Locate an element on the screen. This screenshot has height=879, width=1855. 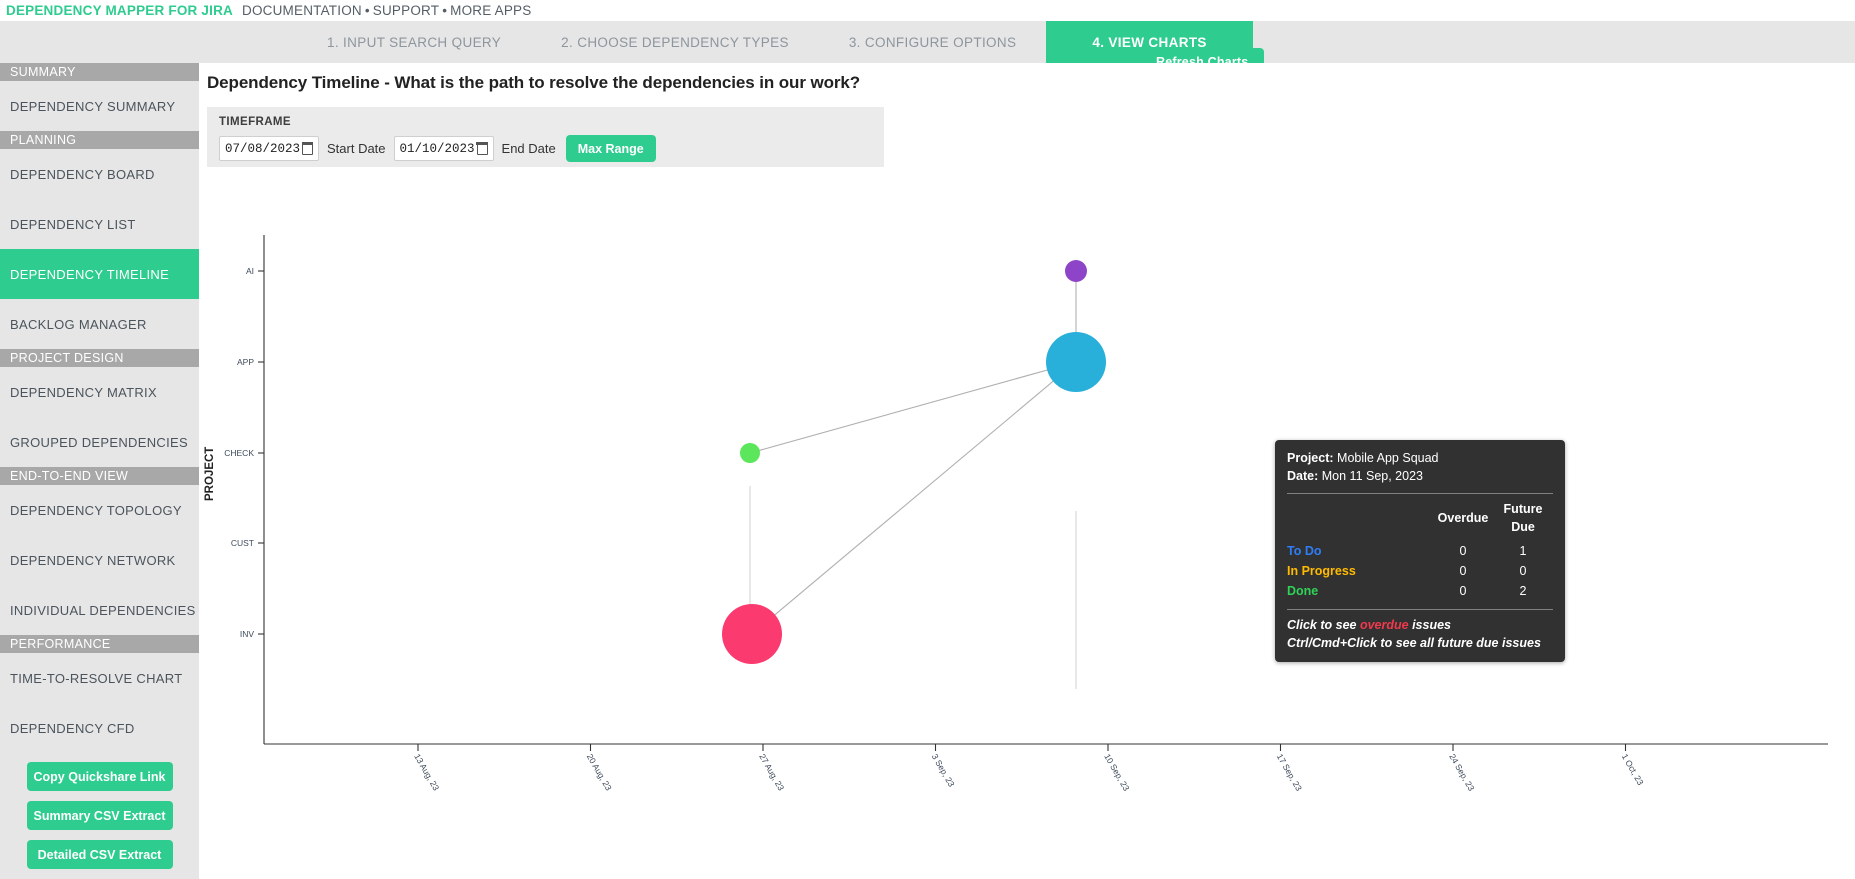
tooltip-table-header-row: Overdue Future Due is located at coordinates (1420, 520).